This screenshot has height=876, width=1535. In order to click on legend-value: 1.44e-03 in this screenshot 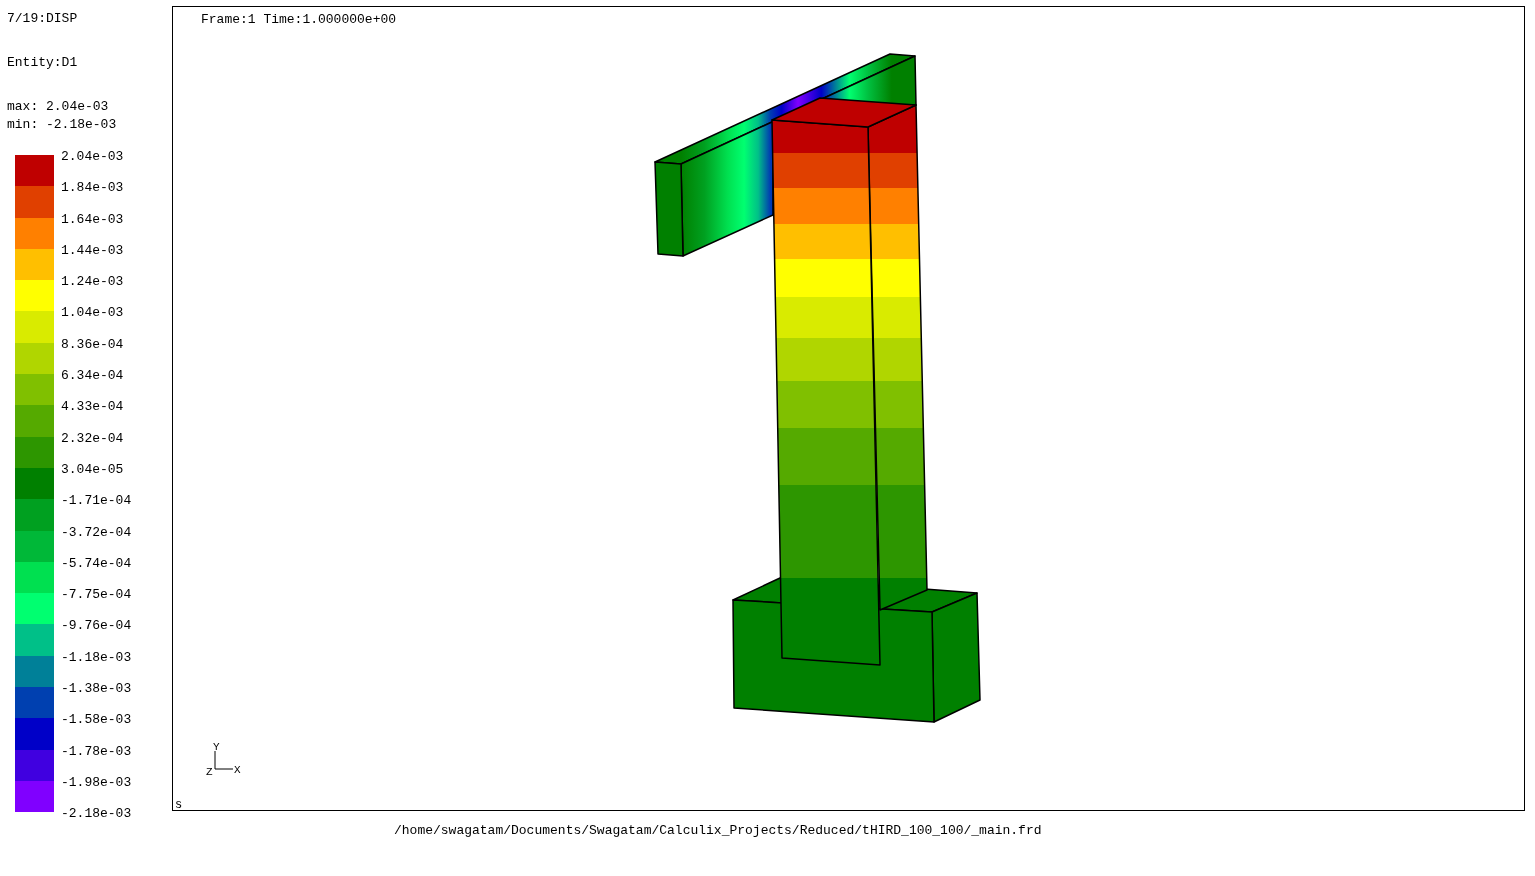, I will do `click(92, 250)`.